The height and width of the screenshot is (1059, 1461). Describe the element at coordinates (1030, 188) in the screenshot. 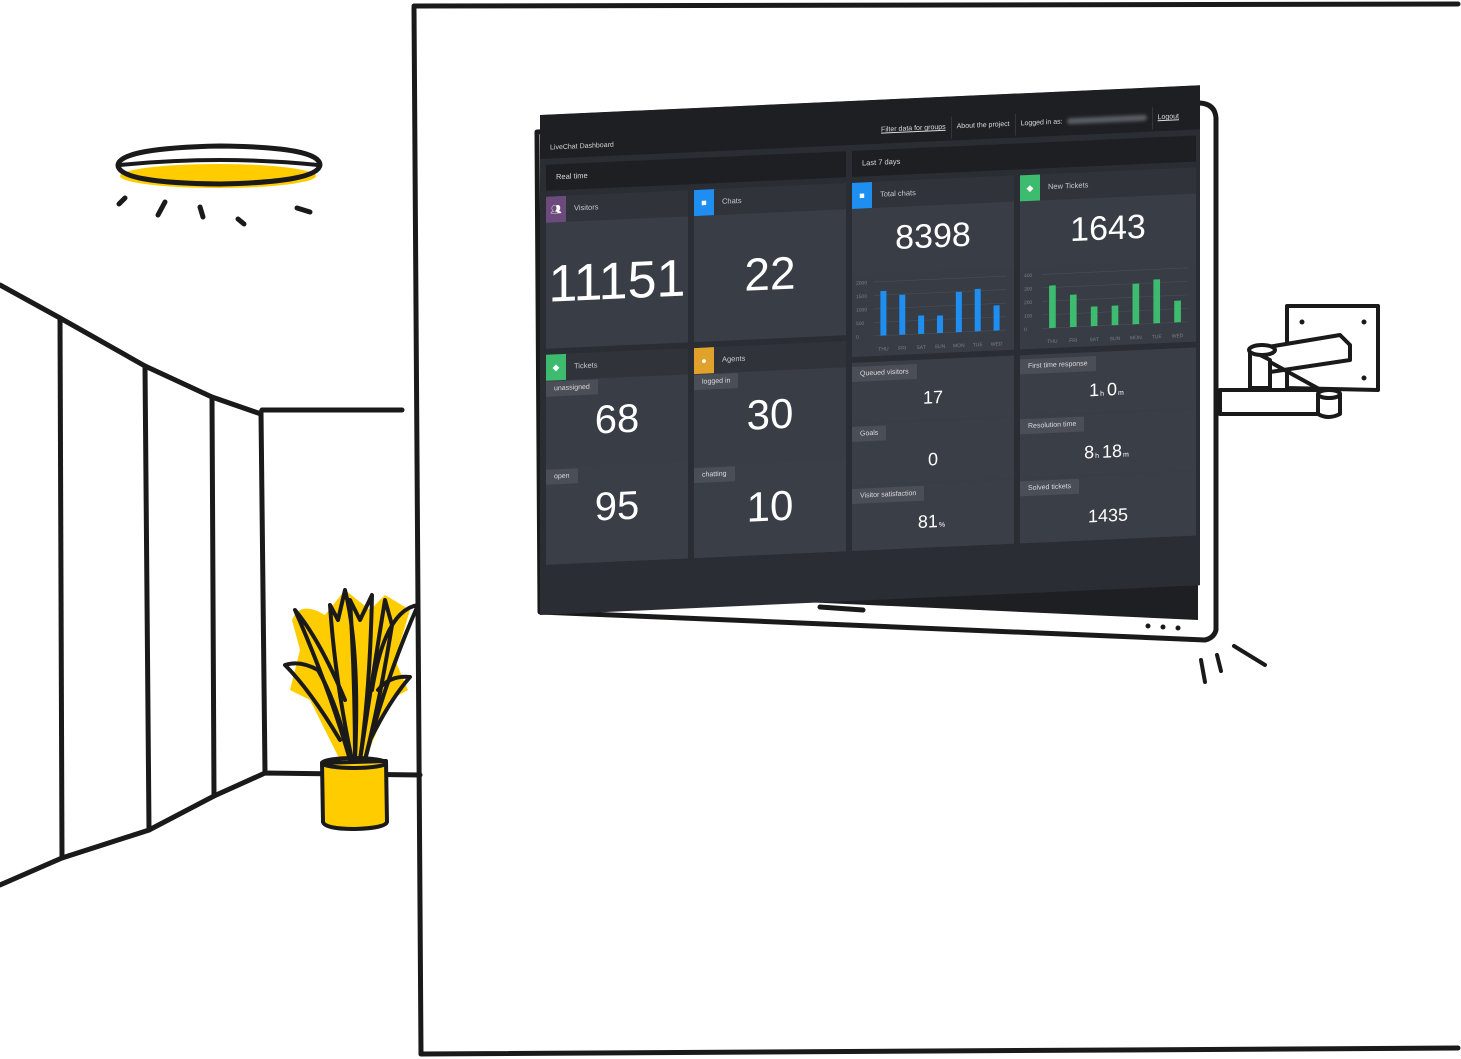

I see `tag-icon: ◆` at that location.